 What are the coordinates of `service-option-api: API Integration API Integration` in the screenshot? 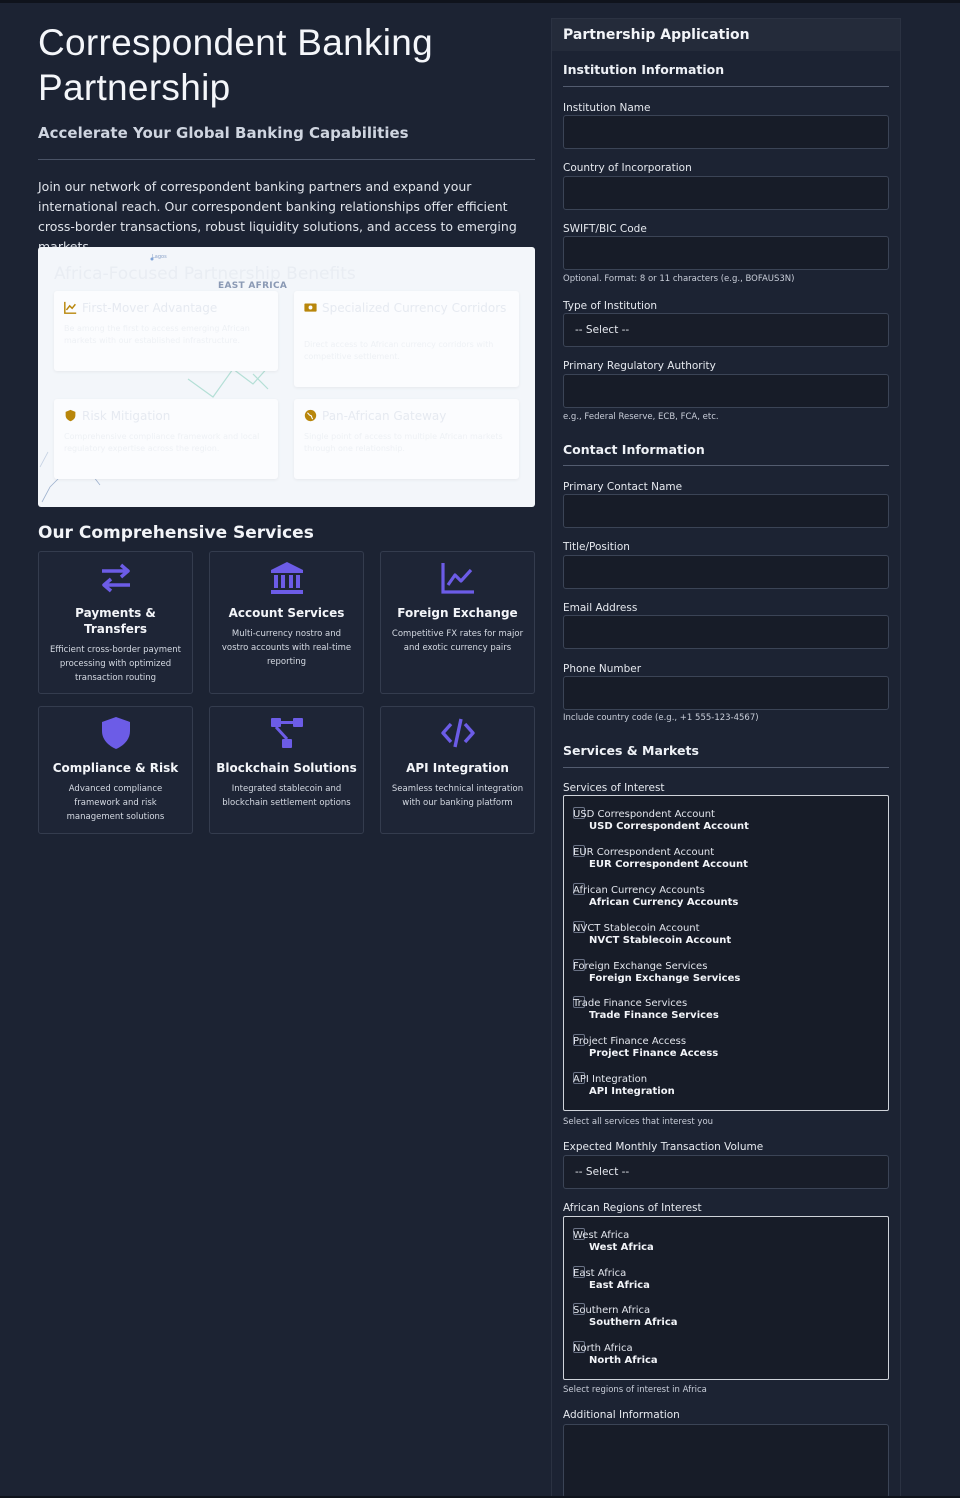 It's located at (723, 1086).